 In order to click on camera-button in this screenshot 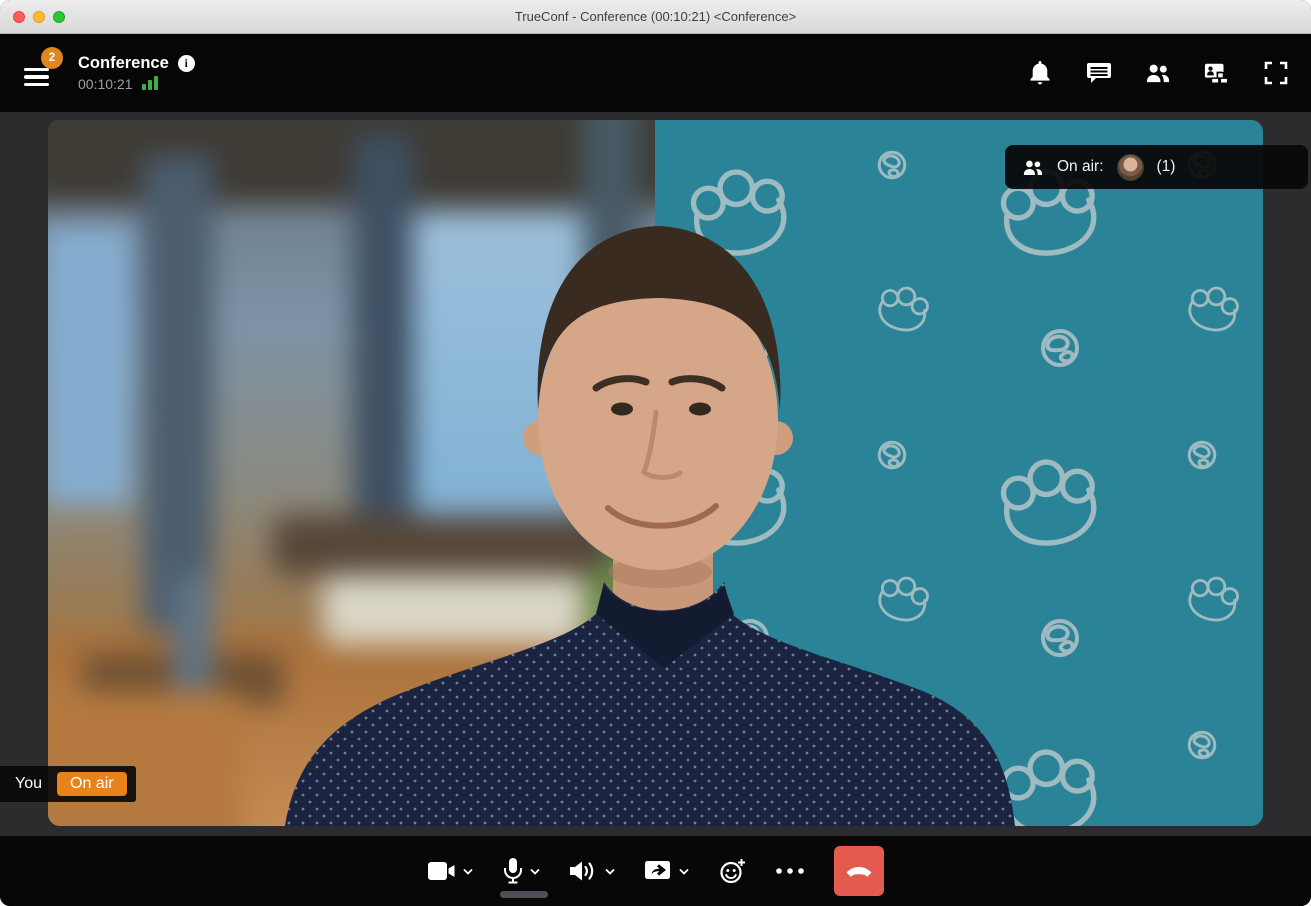, I will do `click(450, 871)`.